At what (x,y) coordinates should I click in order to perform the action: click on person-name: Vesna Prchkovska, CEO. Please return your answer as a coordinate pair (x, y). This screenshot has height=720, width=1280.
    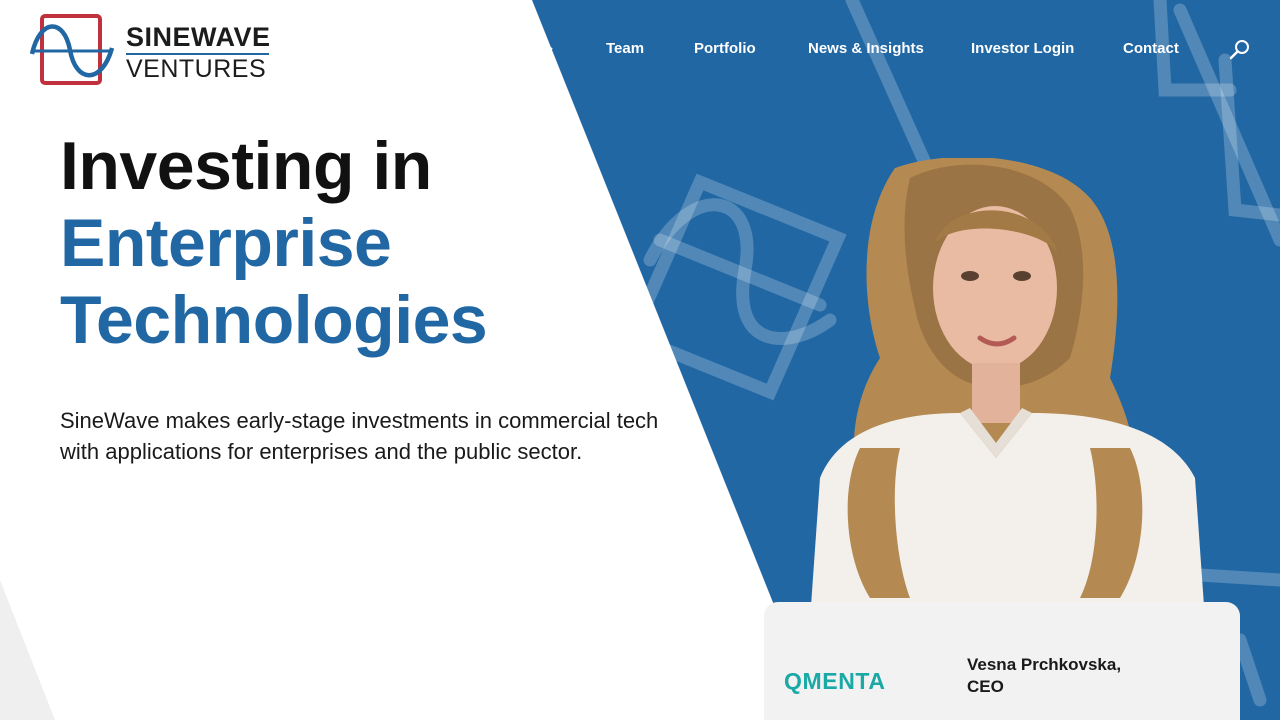
    Looking at the image, I should click on (1067, 676).